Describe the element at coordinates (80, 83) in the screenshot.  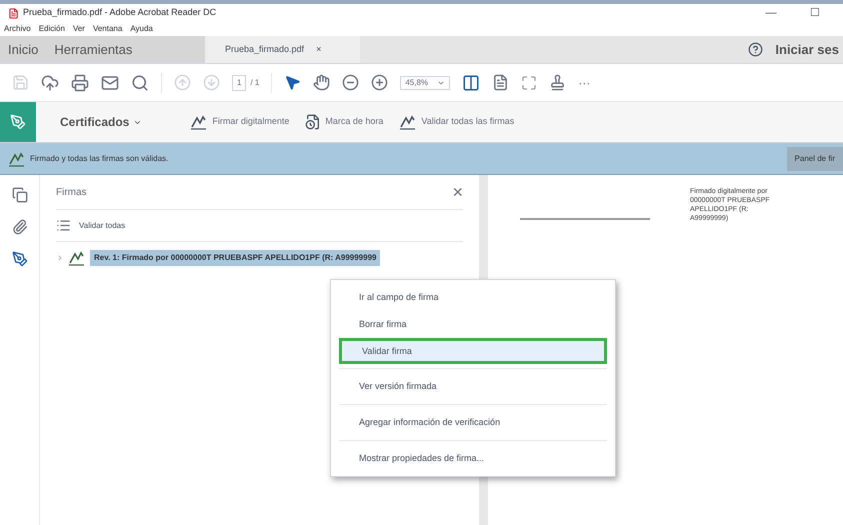
I see `print-icon` at that location.